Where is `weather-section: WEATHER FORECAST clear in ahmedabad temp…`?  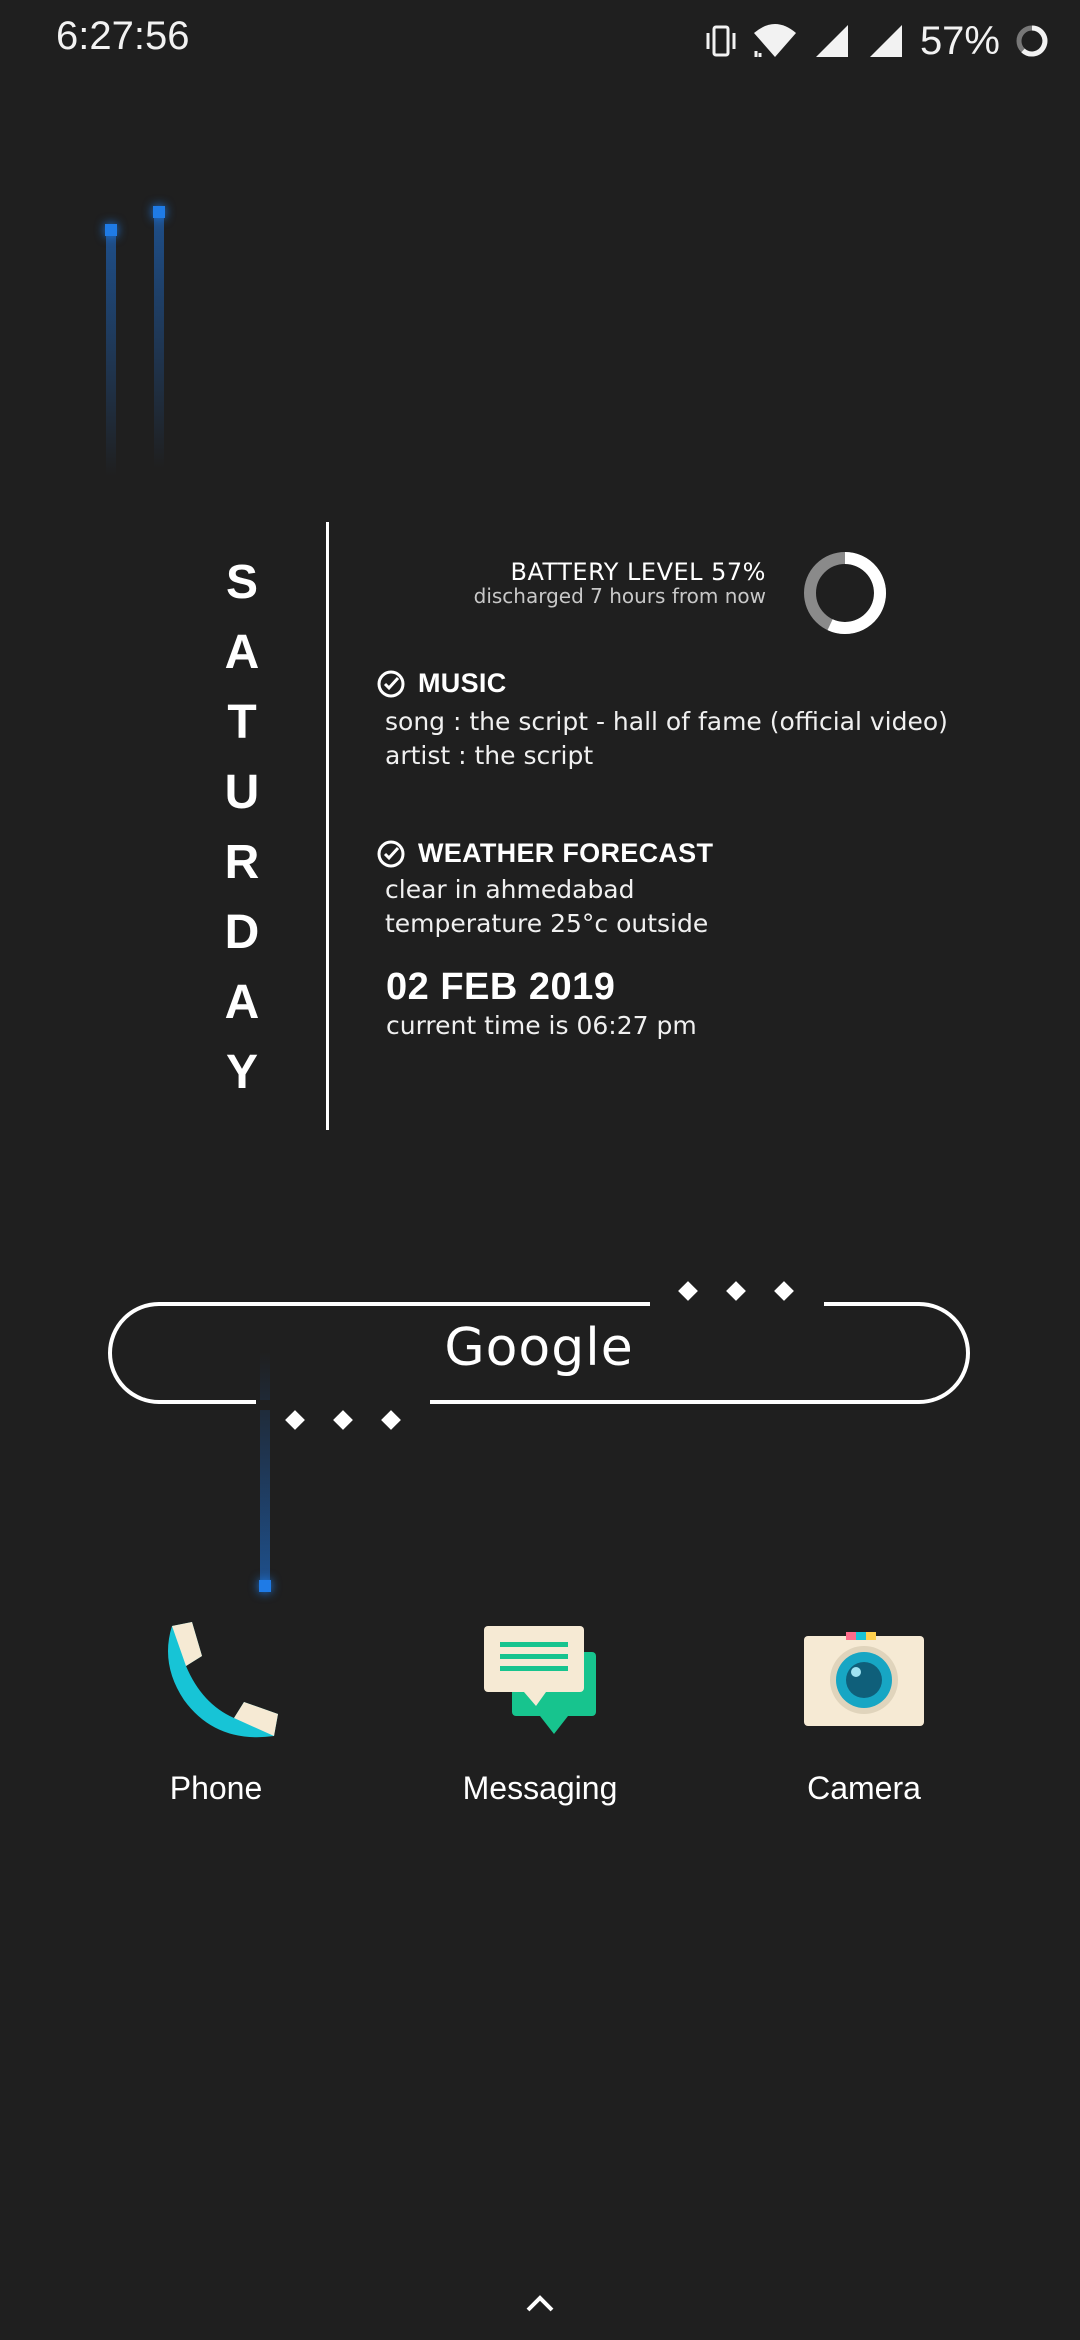
weather-section: WEATHER FORECAST clear in ahmedabad temp… is located at coordinates (666, 889).